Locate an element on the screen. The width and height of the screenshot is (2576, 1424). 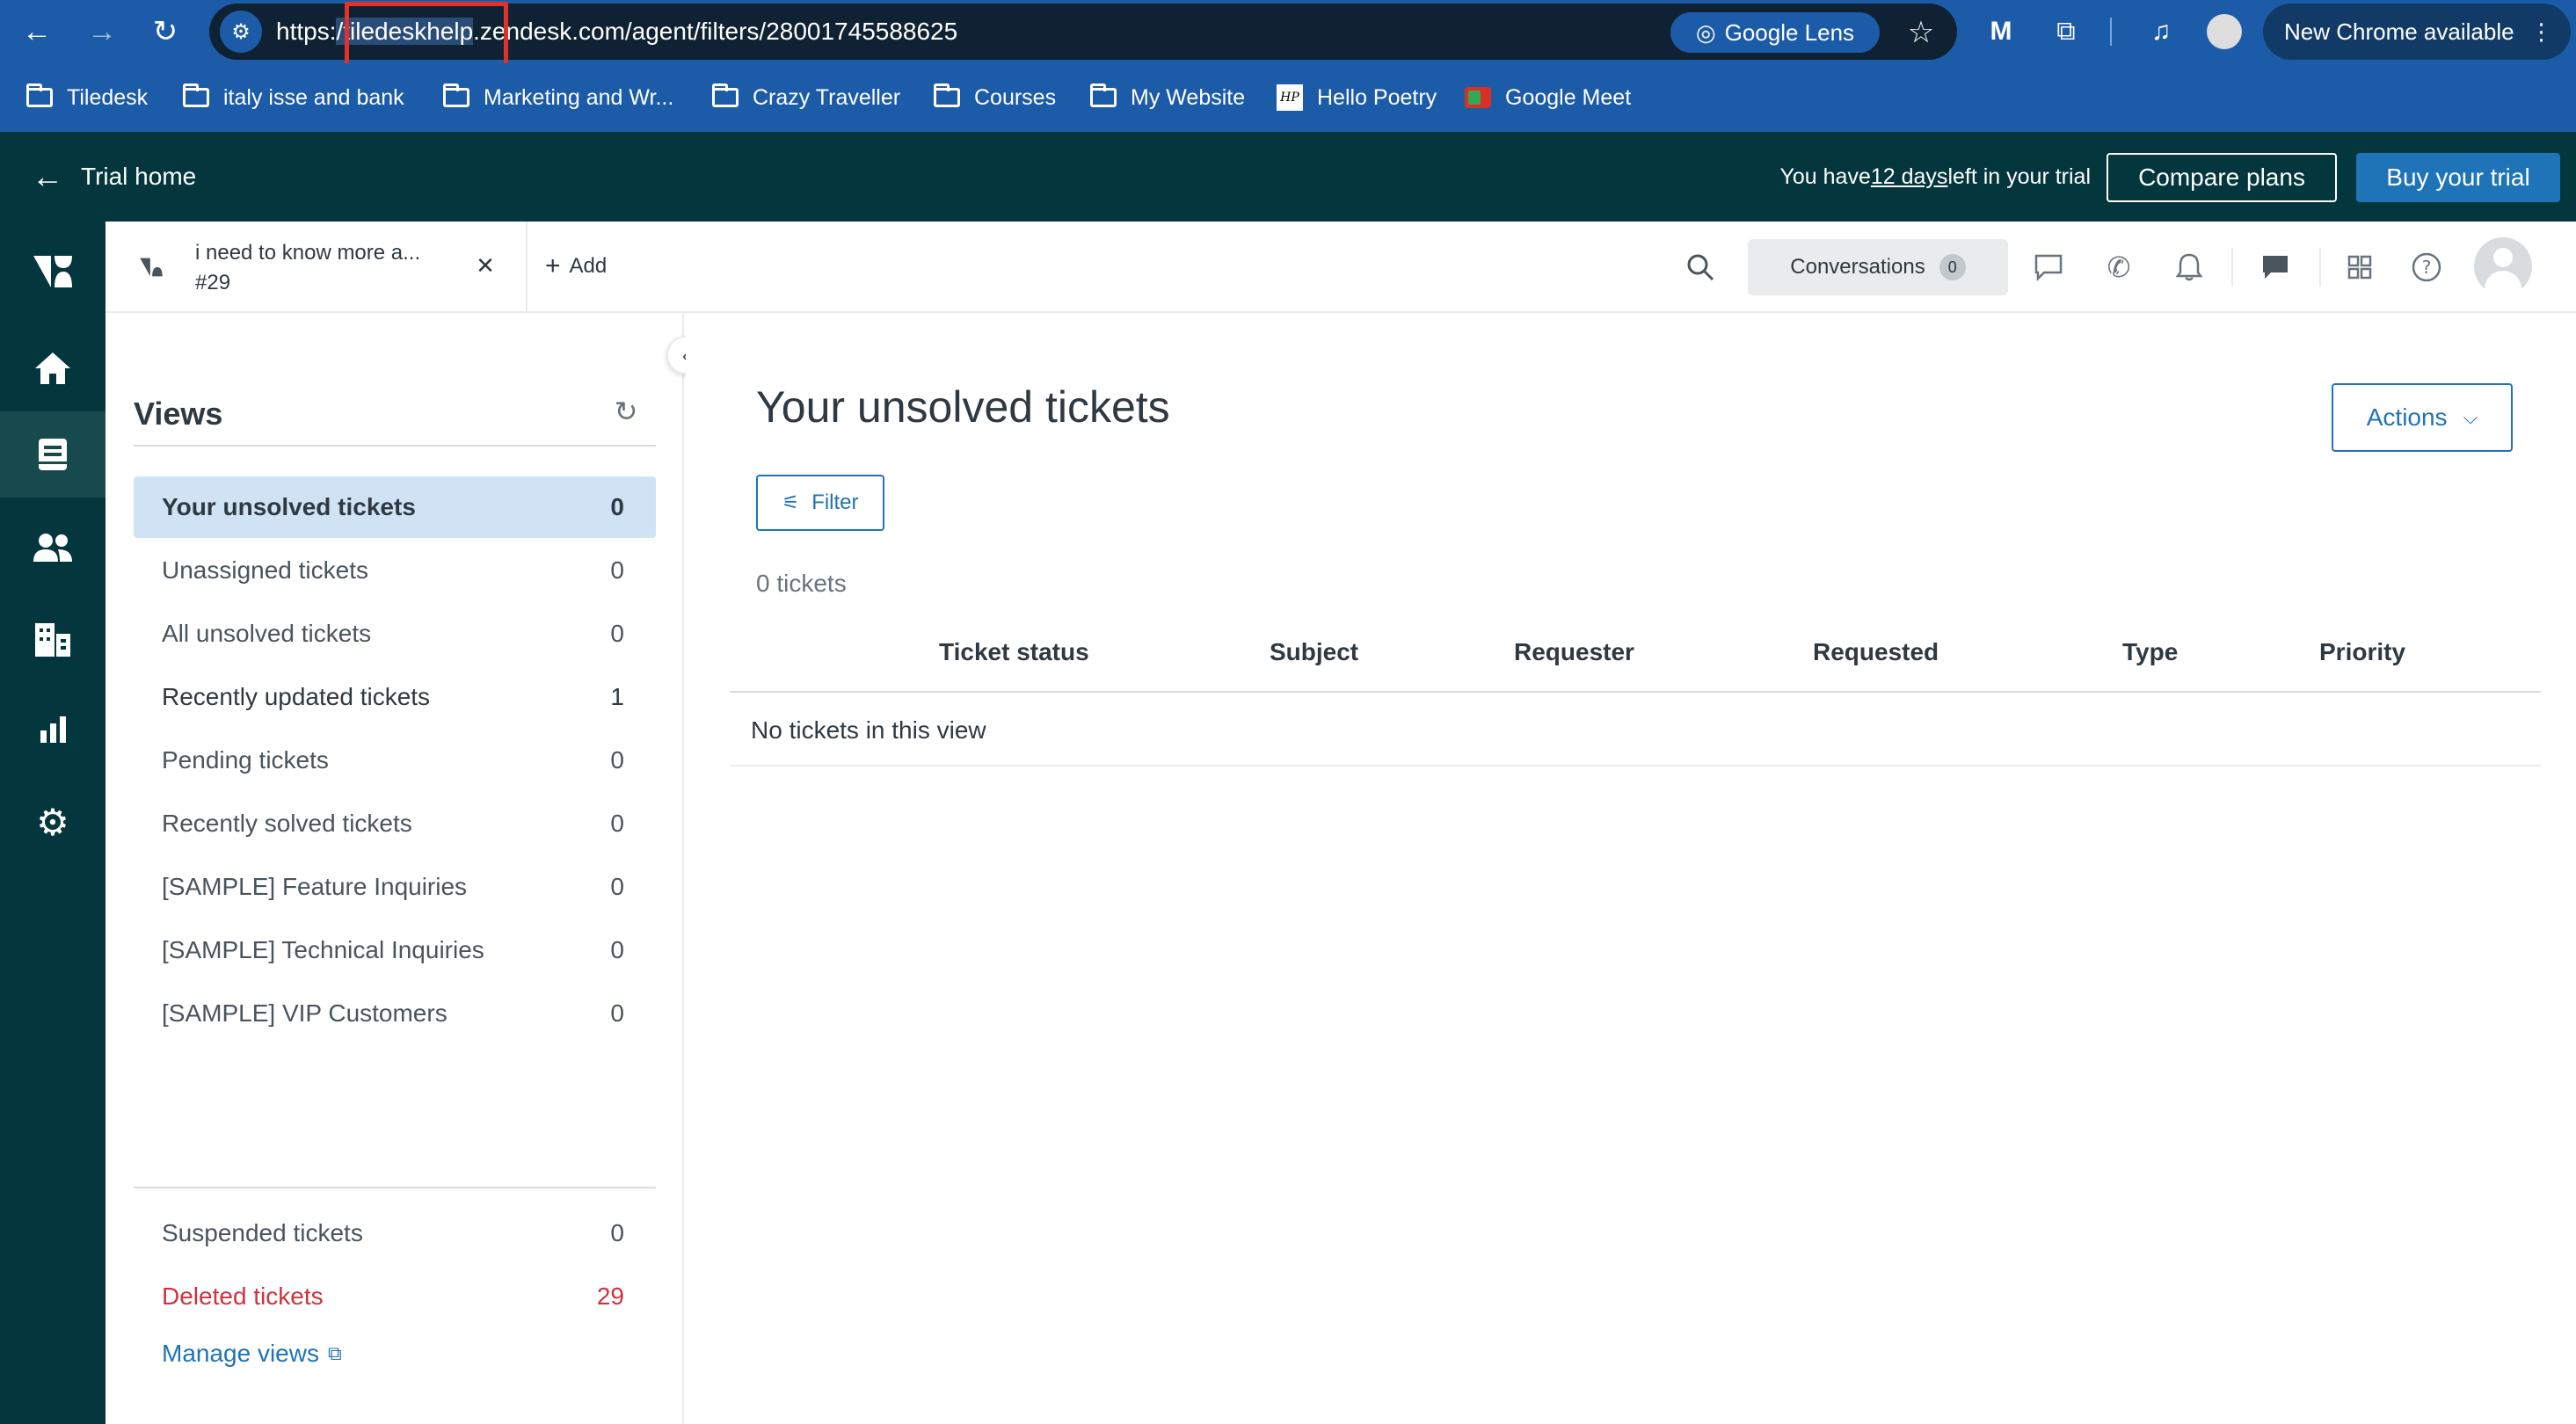
conversations-button: Conversations 0 is located at coordinates (1878, 267).